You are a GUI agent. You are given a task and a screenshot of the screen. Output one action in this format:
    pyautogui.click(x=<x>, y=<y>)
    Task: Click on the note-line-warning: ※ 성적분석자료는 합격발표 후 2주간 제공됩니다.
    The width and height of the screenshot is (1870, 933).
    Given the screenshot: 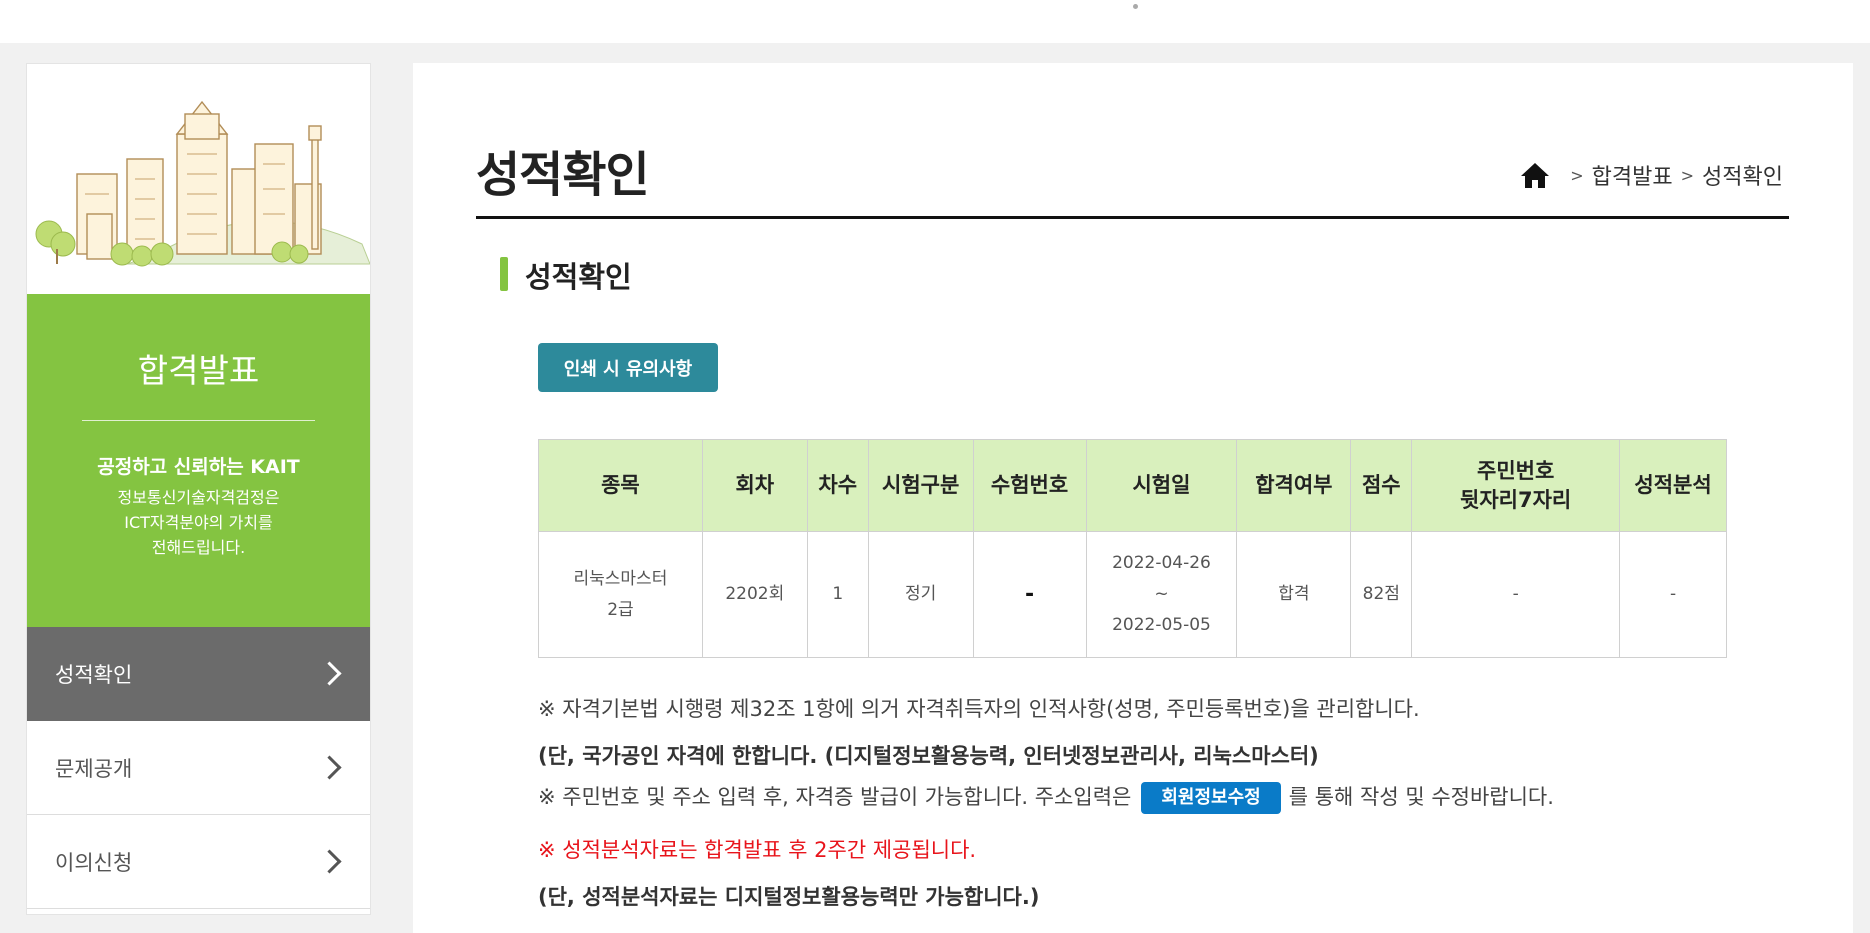 What is the action you would take?
    pyautogui.click(x=757, y=850)
    